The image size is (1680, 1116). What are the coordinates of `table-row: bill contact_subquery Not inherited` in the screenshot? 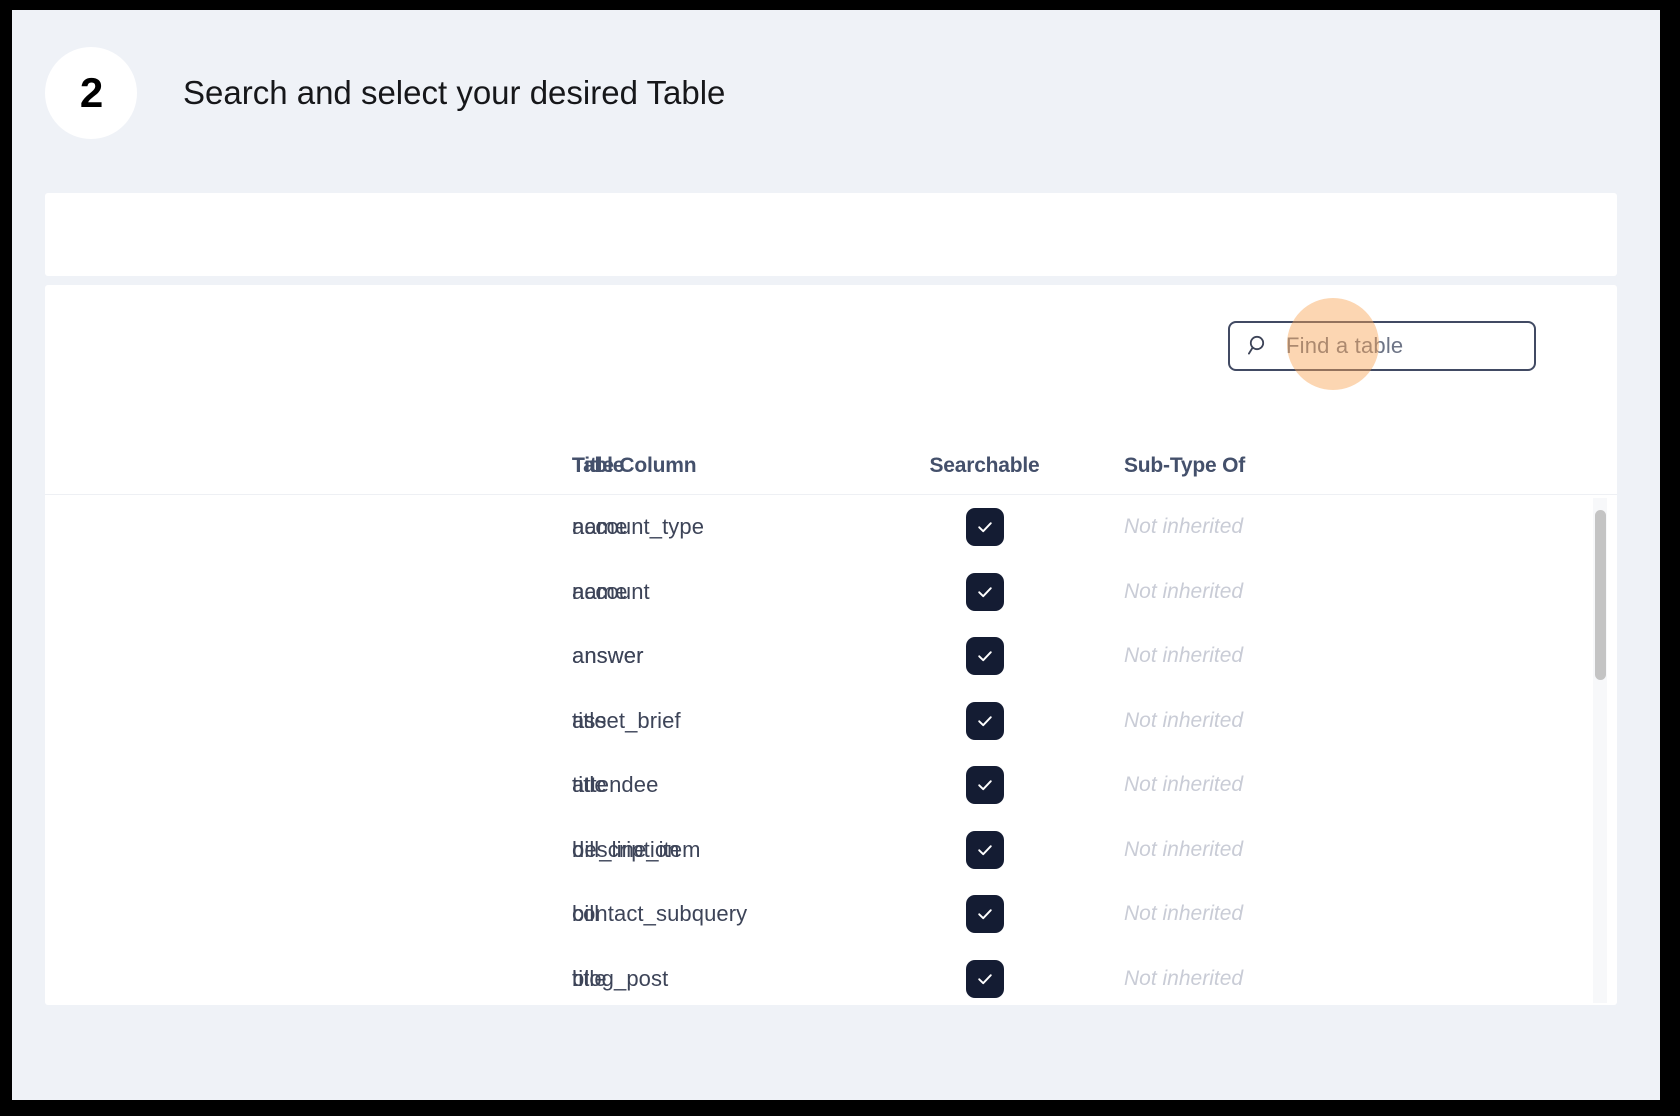 It's located at (831, 914).